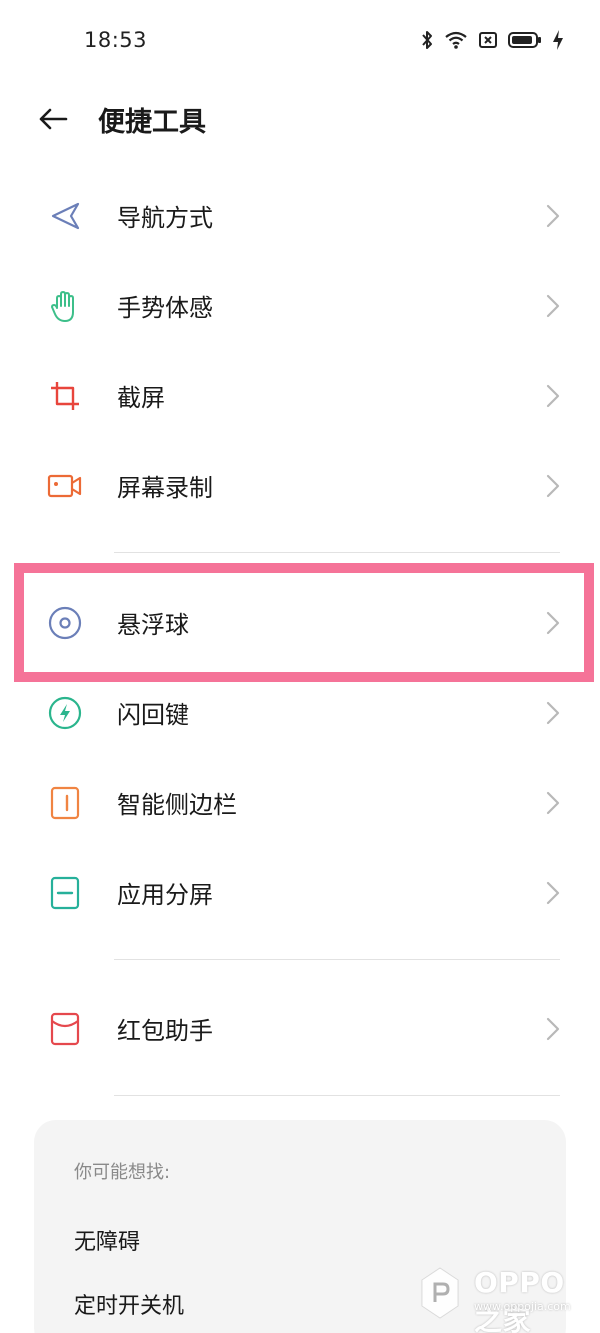  I want to click on list-item-label: 智能侧边栏, so click(177, 805).